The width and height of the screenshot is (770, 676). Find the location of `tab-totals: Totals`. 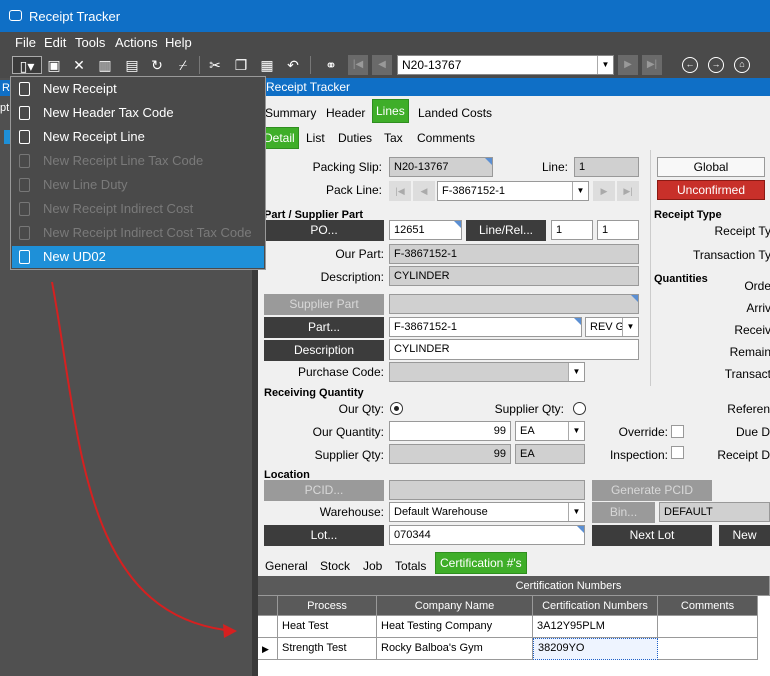

tab-totals: Totals is located at coordinates (410, 566).